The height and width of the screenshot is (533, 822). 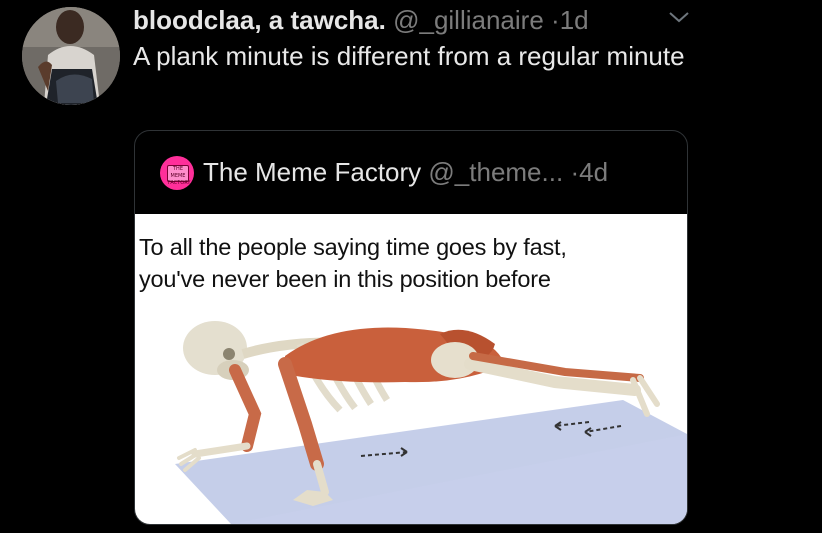 I want to click on chevron-down-icon, so click(x=679, y=17).